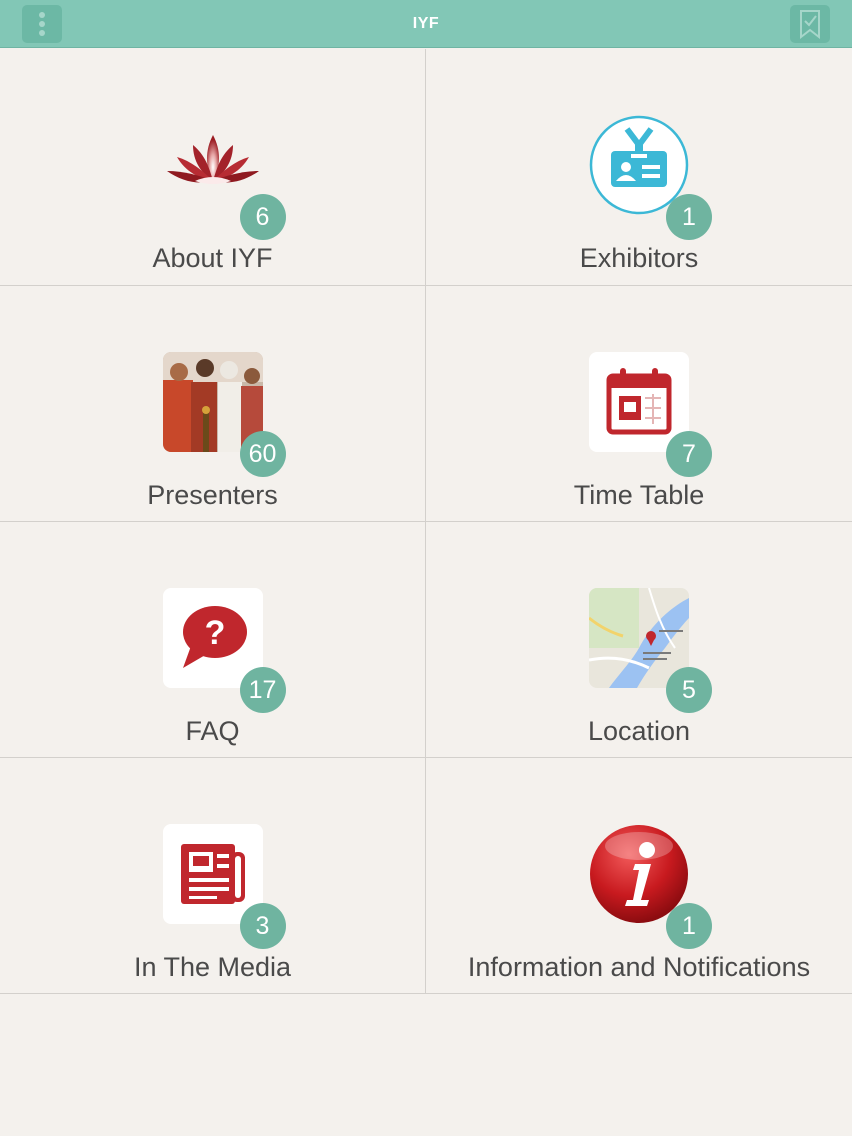 This screenshot has width=852, height=1136. Describe the element at coordinates (639, 731) in the screenshot. I see `tile-label: Location` at that location.